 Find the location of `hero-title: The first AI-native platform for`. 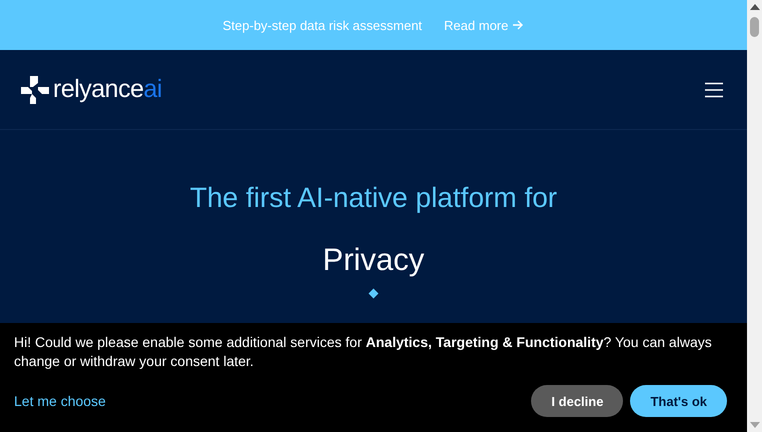

hero-title: The first AI-native platform for is located at coordinates (374, 198).